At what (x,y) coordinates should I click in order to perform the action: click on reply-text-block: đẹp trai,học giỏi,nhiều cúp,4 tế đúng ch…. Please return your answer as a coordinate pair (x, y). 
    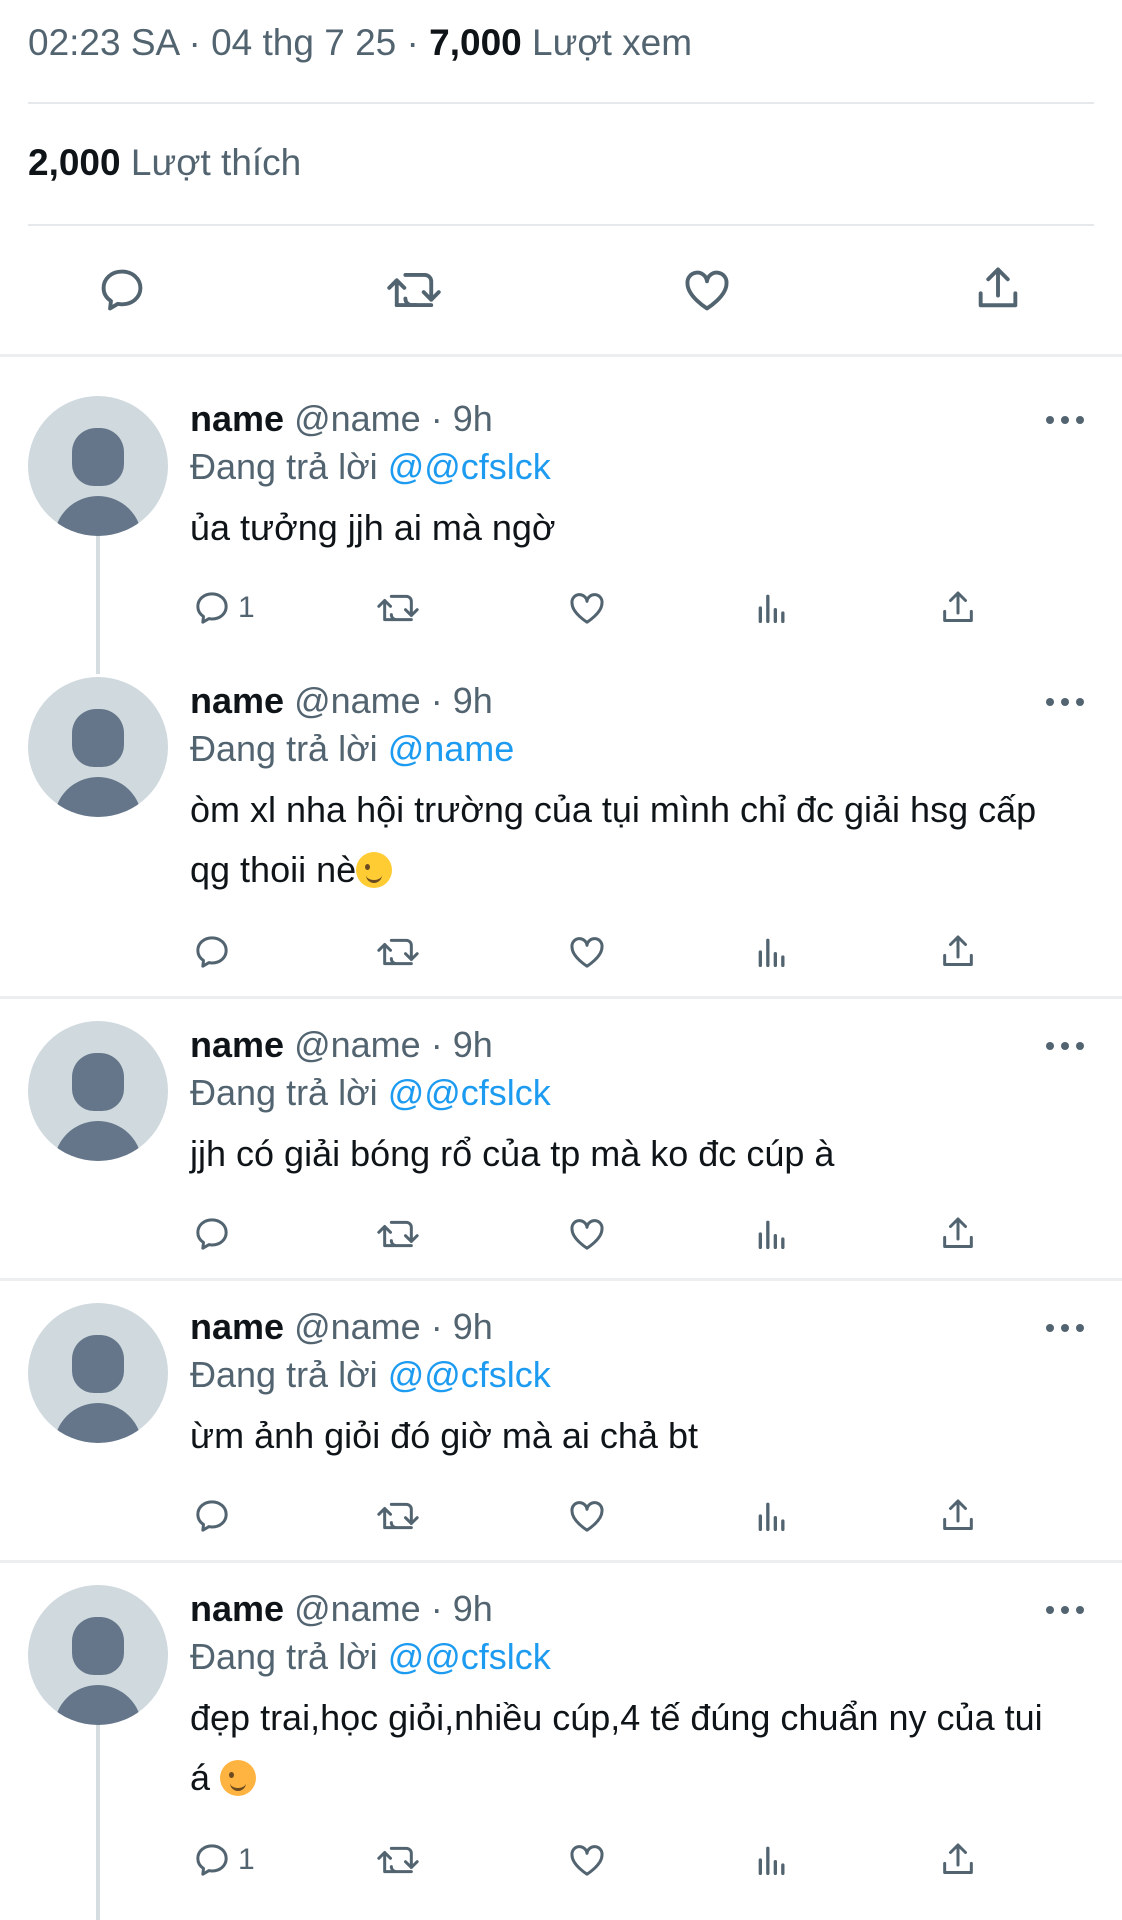
    Looking at the image, I should click on (630, 1748).